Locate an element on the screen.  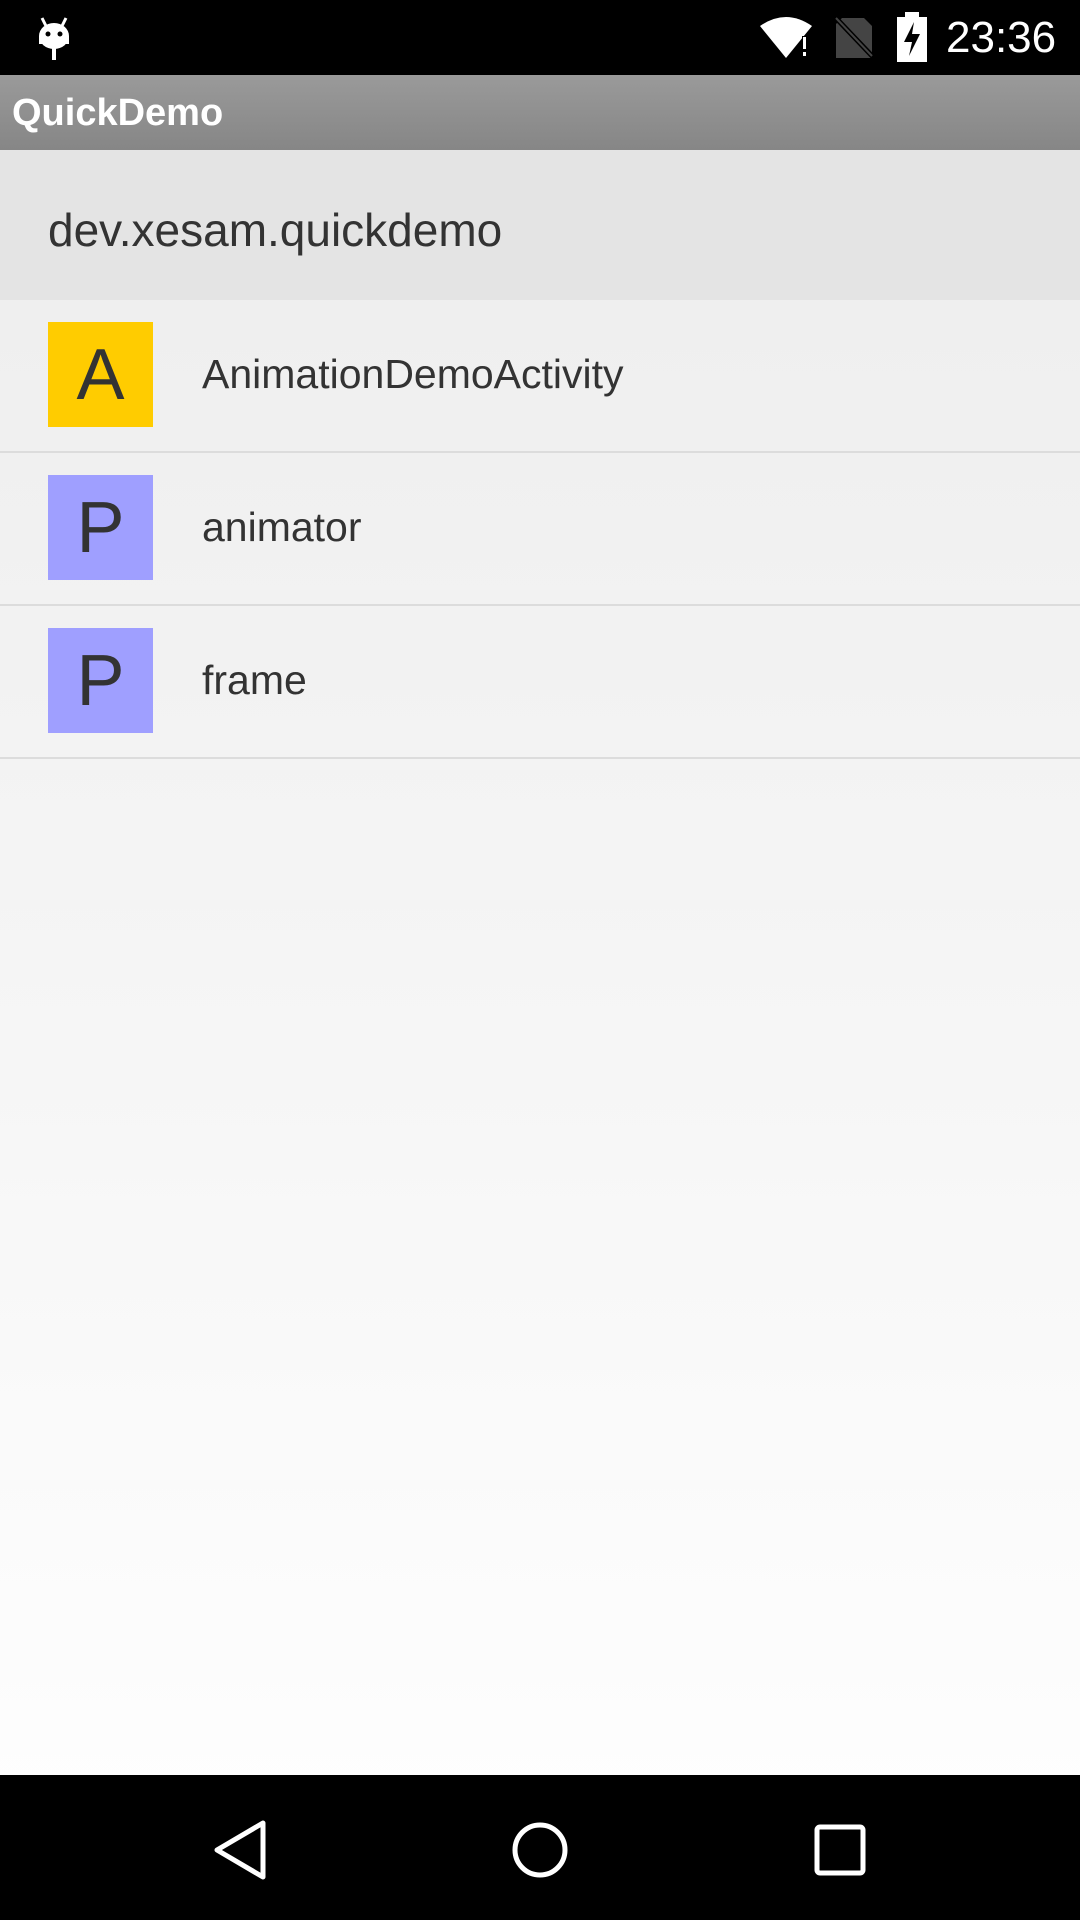
status-bar: 23:36 is located at coordinates (540, 37).